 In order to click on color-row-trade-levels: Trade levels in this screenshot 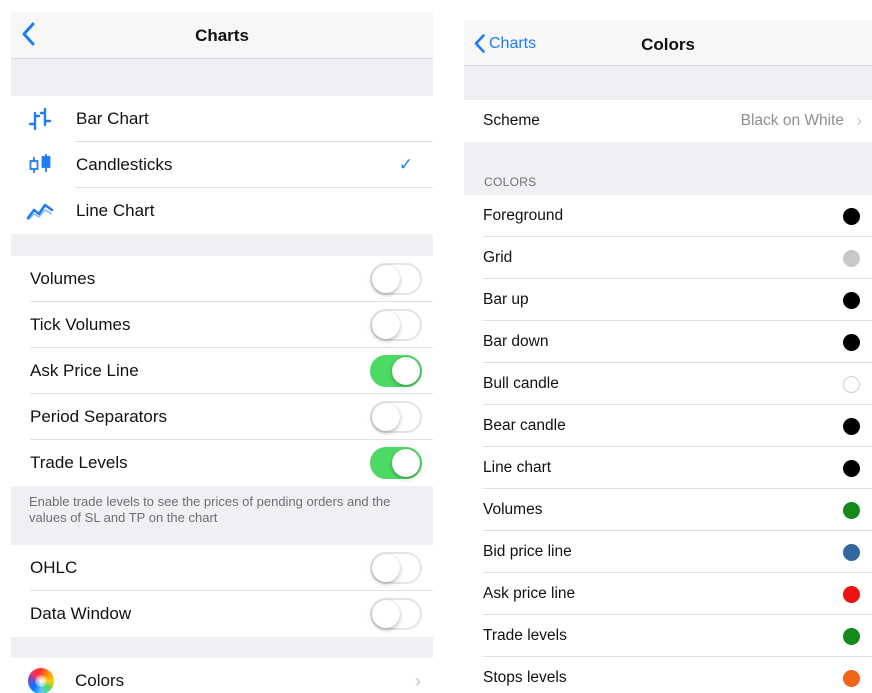, I will do `click(668, 636)`.